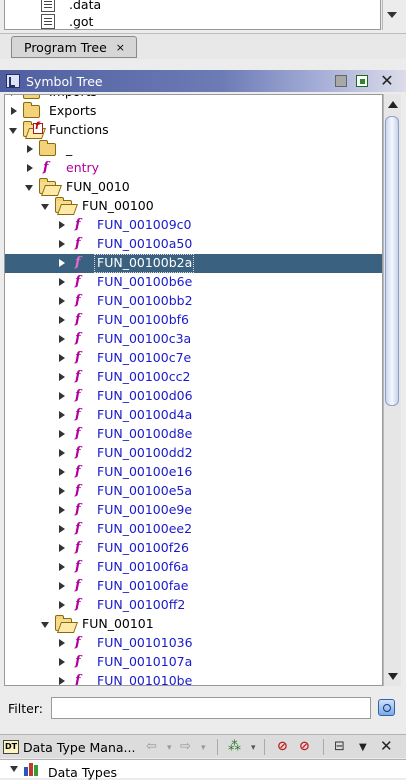 The height and width of the screenshot is (780, 406). What do you see at coordinates (193, 301) in the screenshot?
I see `tree-node-function: f FUN_00100bb2` at bounding box center [193, 301].